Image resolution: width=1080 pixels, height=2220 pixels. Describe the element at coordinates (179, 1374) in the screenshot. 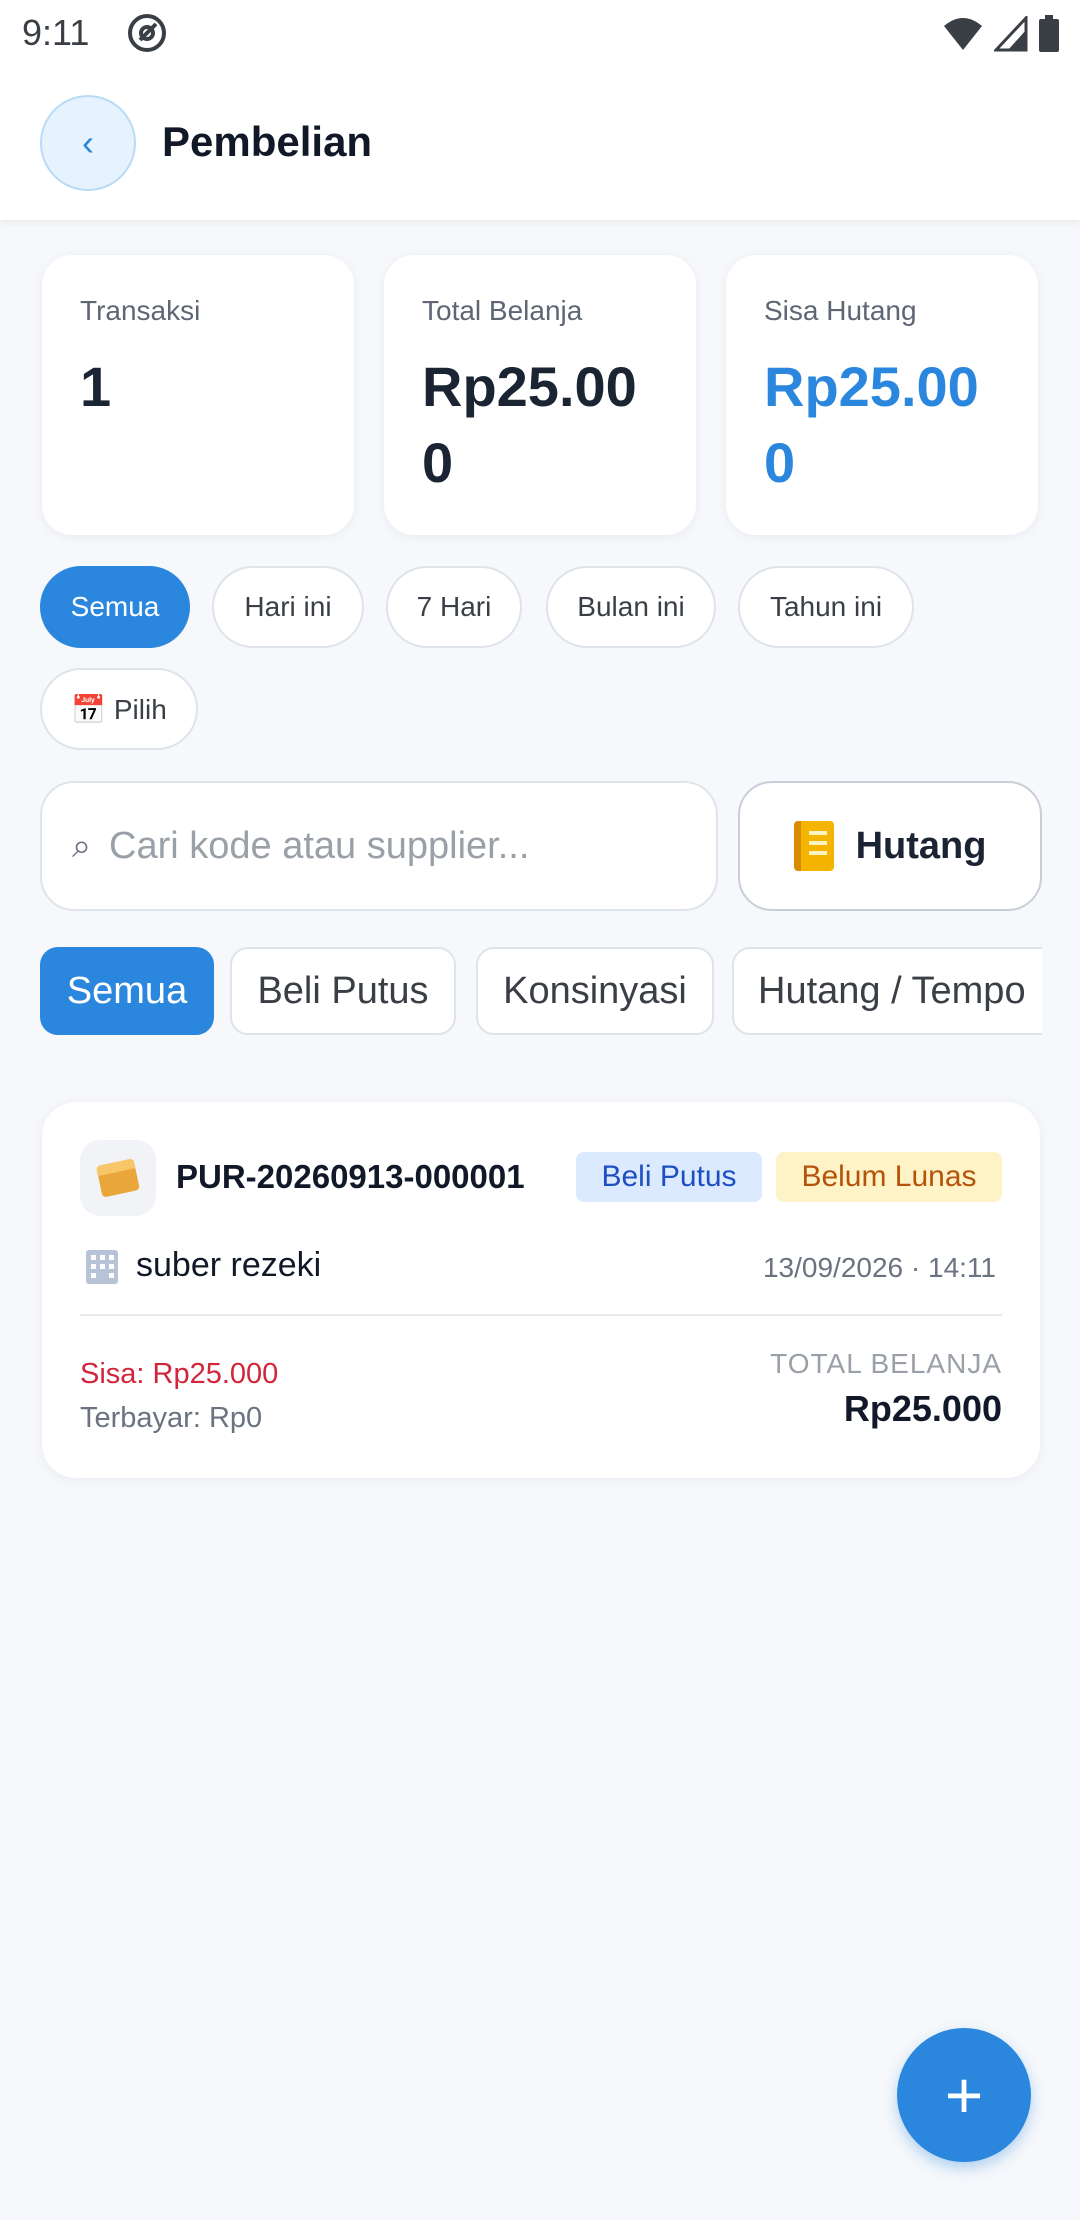

I see `remaining-amount: Sisa: Rp25.000` at that location.